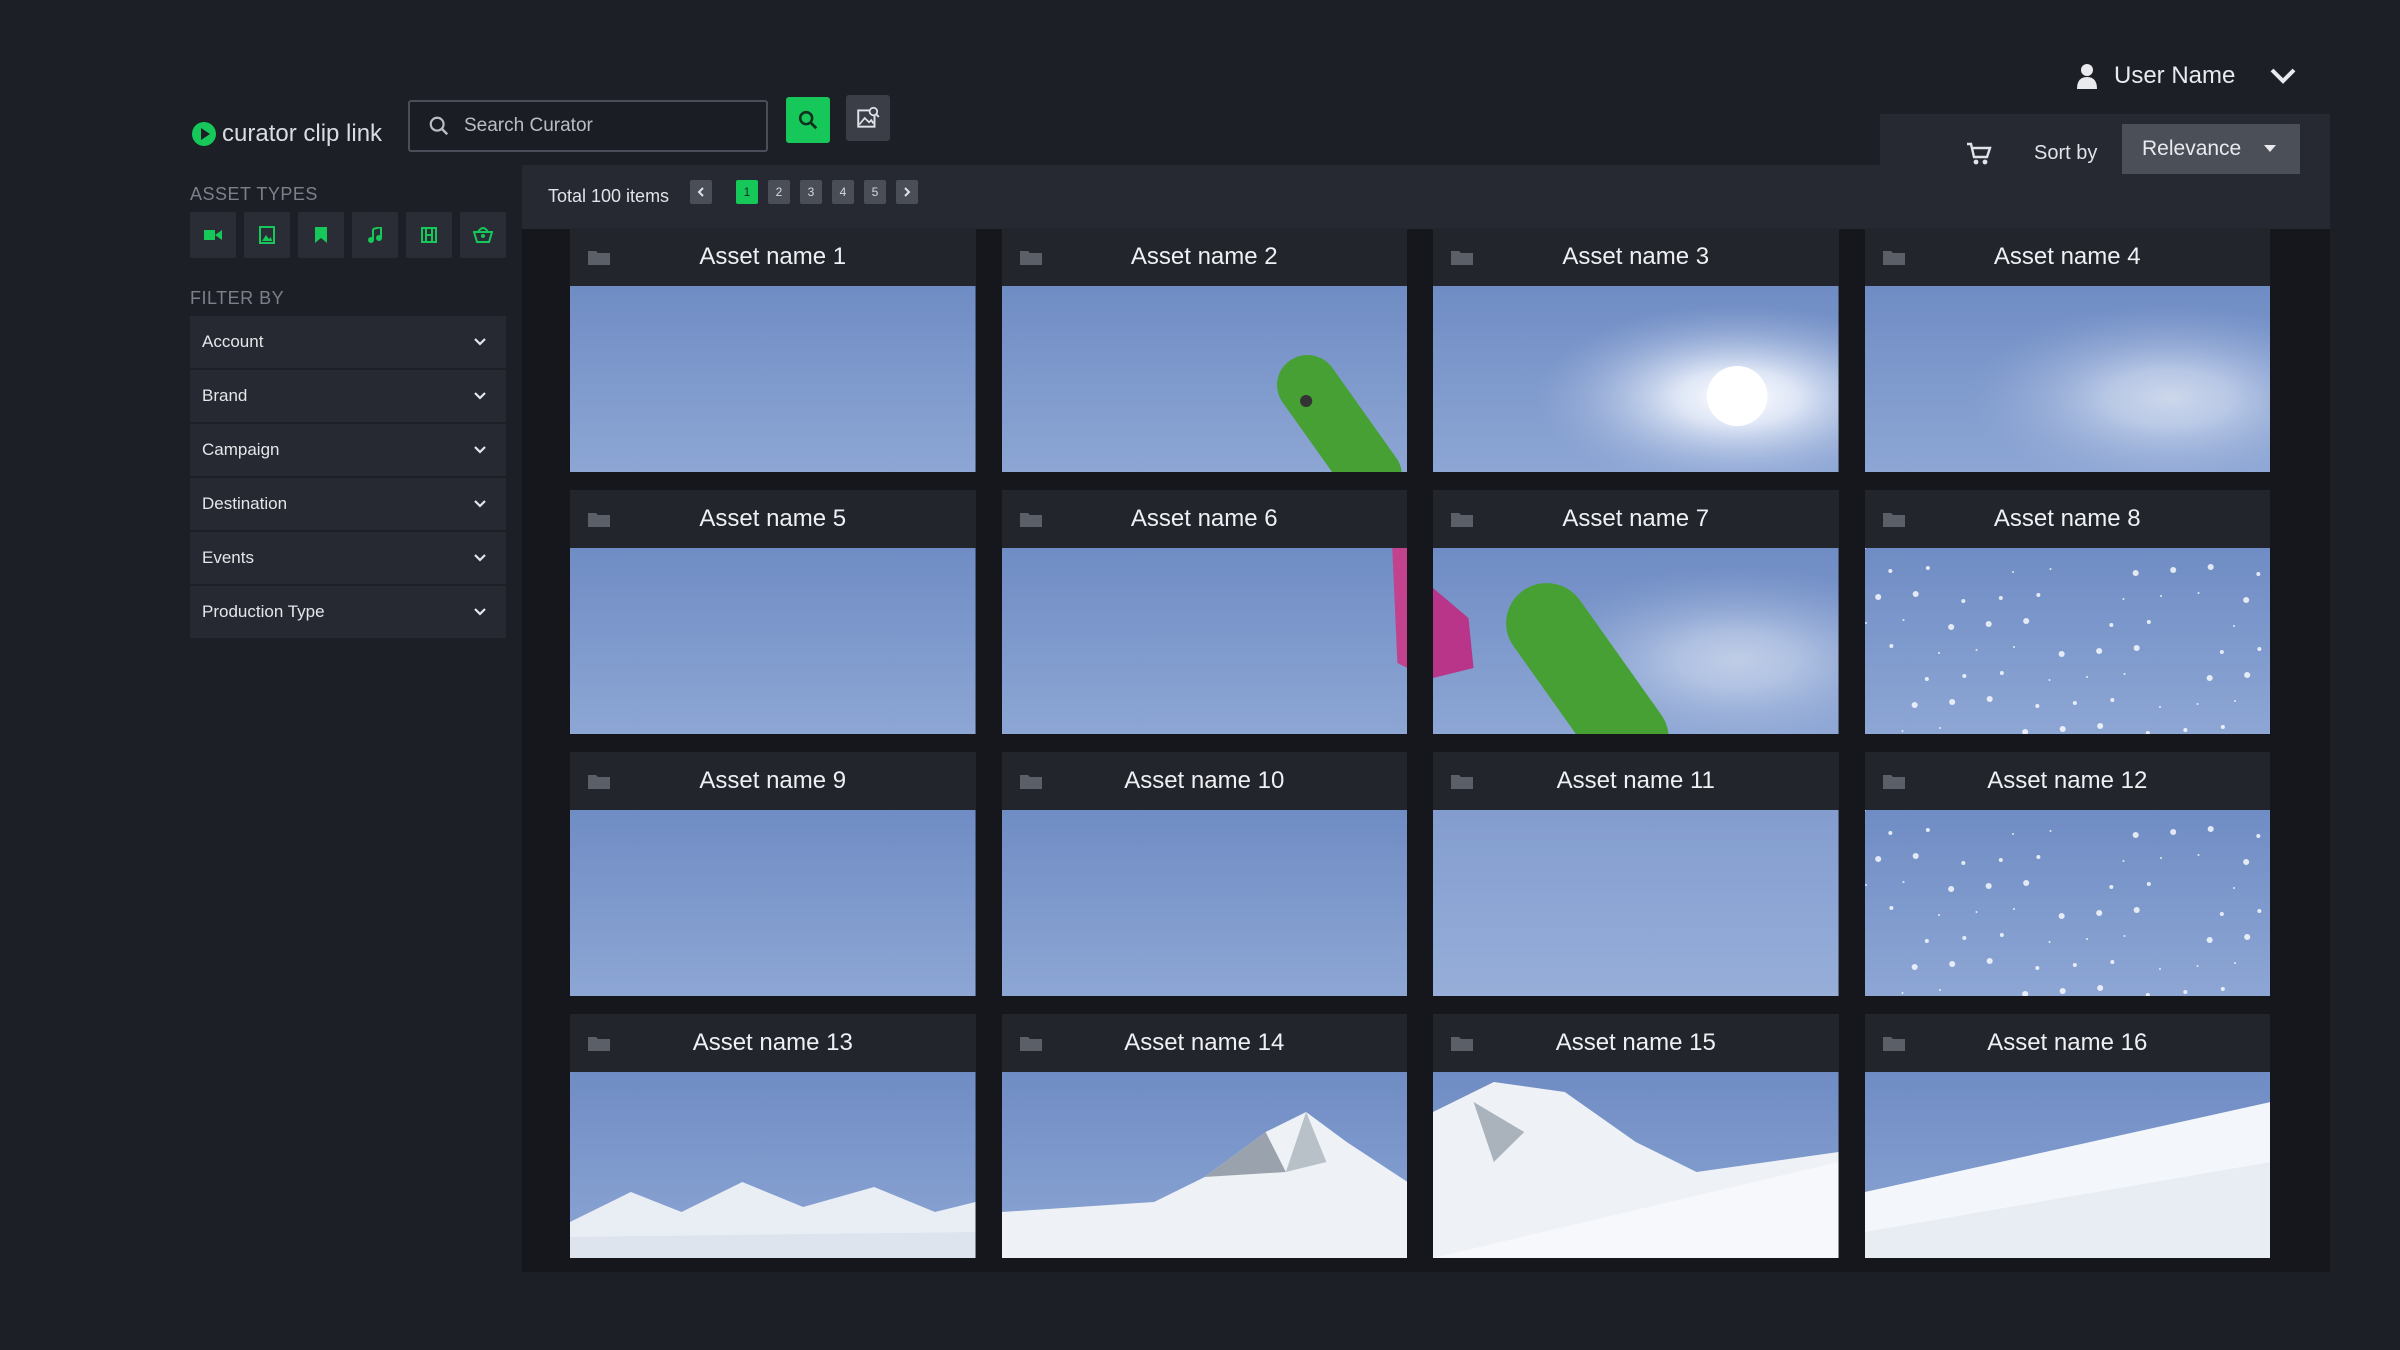  What do you see at coordinates (1979, 156) in the screenshot?
I see `cart-button` at bounding box center [1979, 156].